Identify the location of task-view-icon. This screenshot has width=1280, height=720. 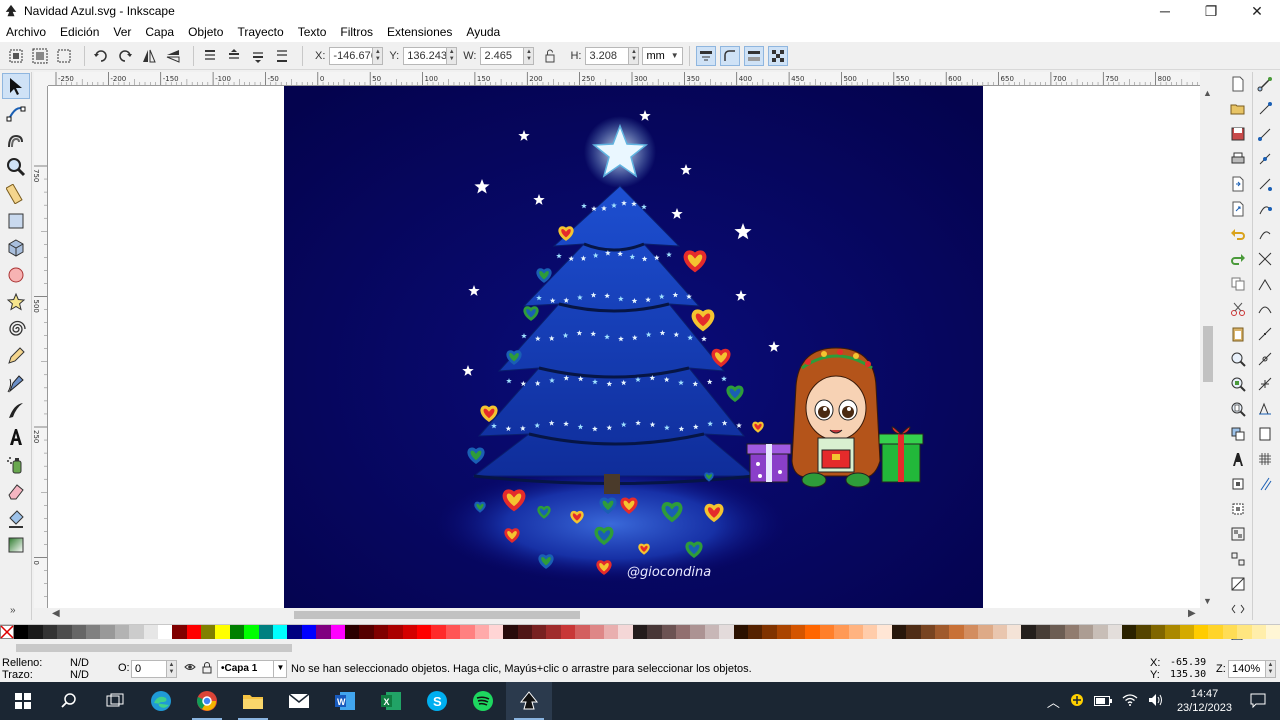
(115, 701).